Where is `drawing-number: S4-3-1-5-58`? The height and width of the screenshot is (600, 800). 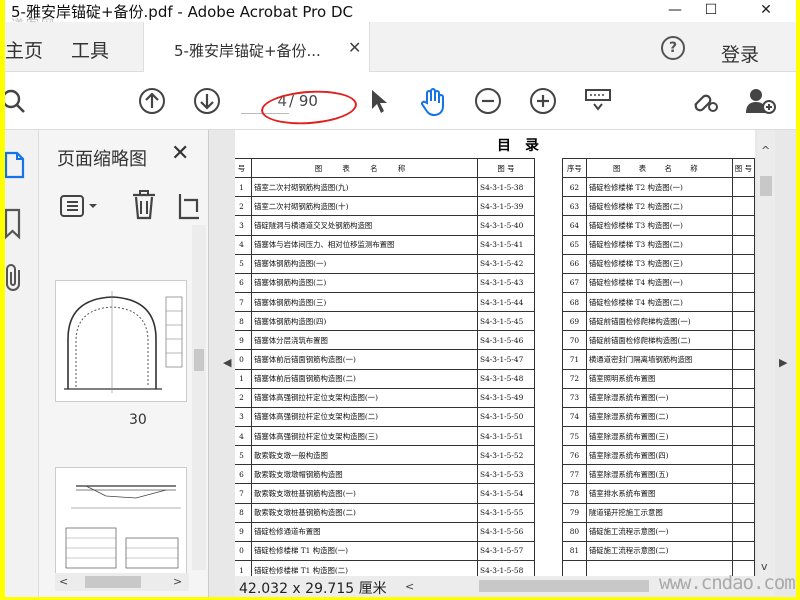 drawing-number: S4-3-1-5-58 is located at coordinates (506, 567).